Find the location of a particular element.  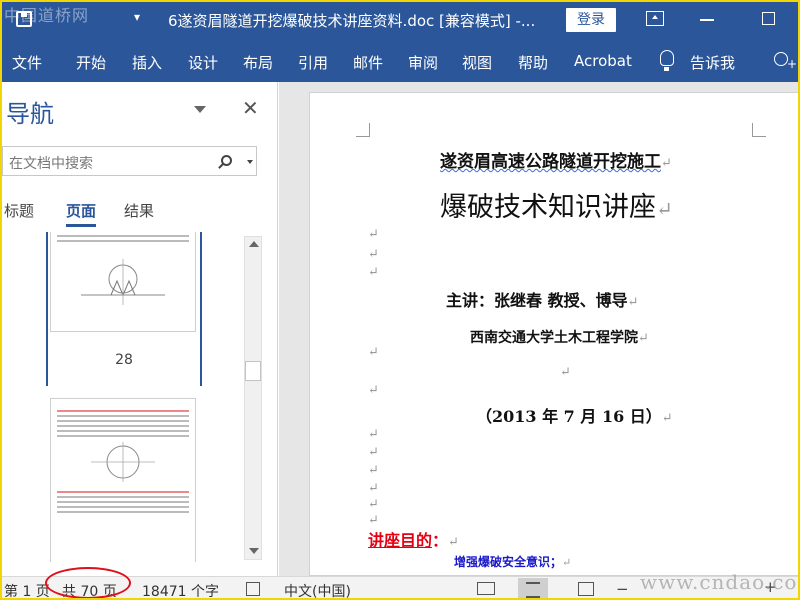

thumbnail-scrollbar is located at coordinates (253, 398).